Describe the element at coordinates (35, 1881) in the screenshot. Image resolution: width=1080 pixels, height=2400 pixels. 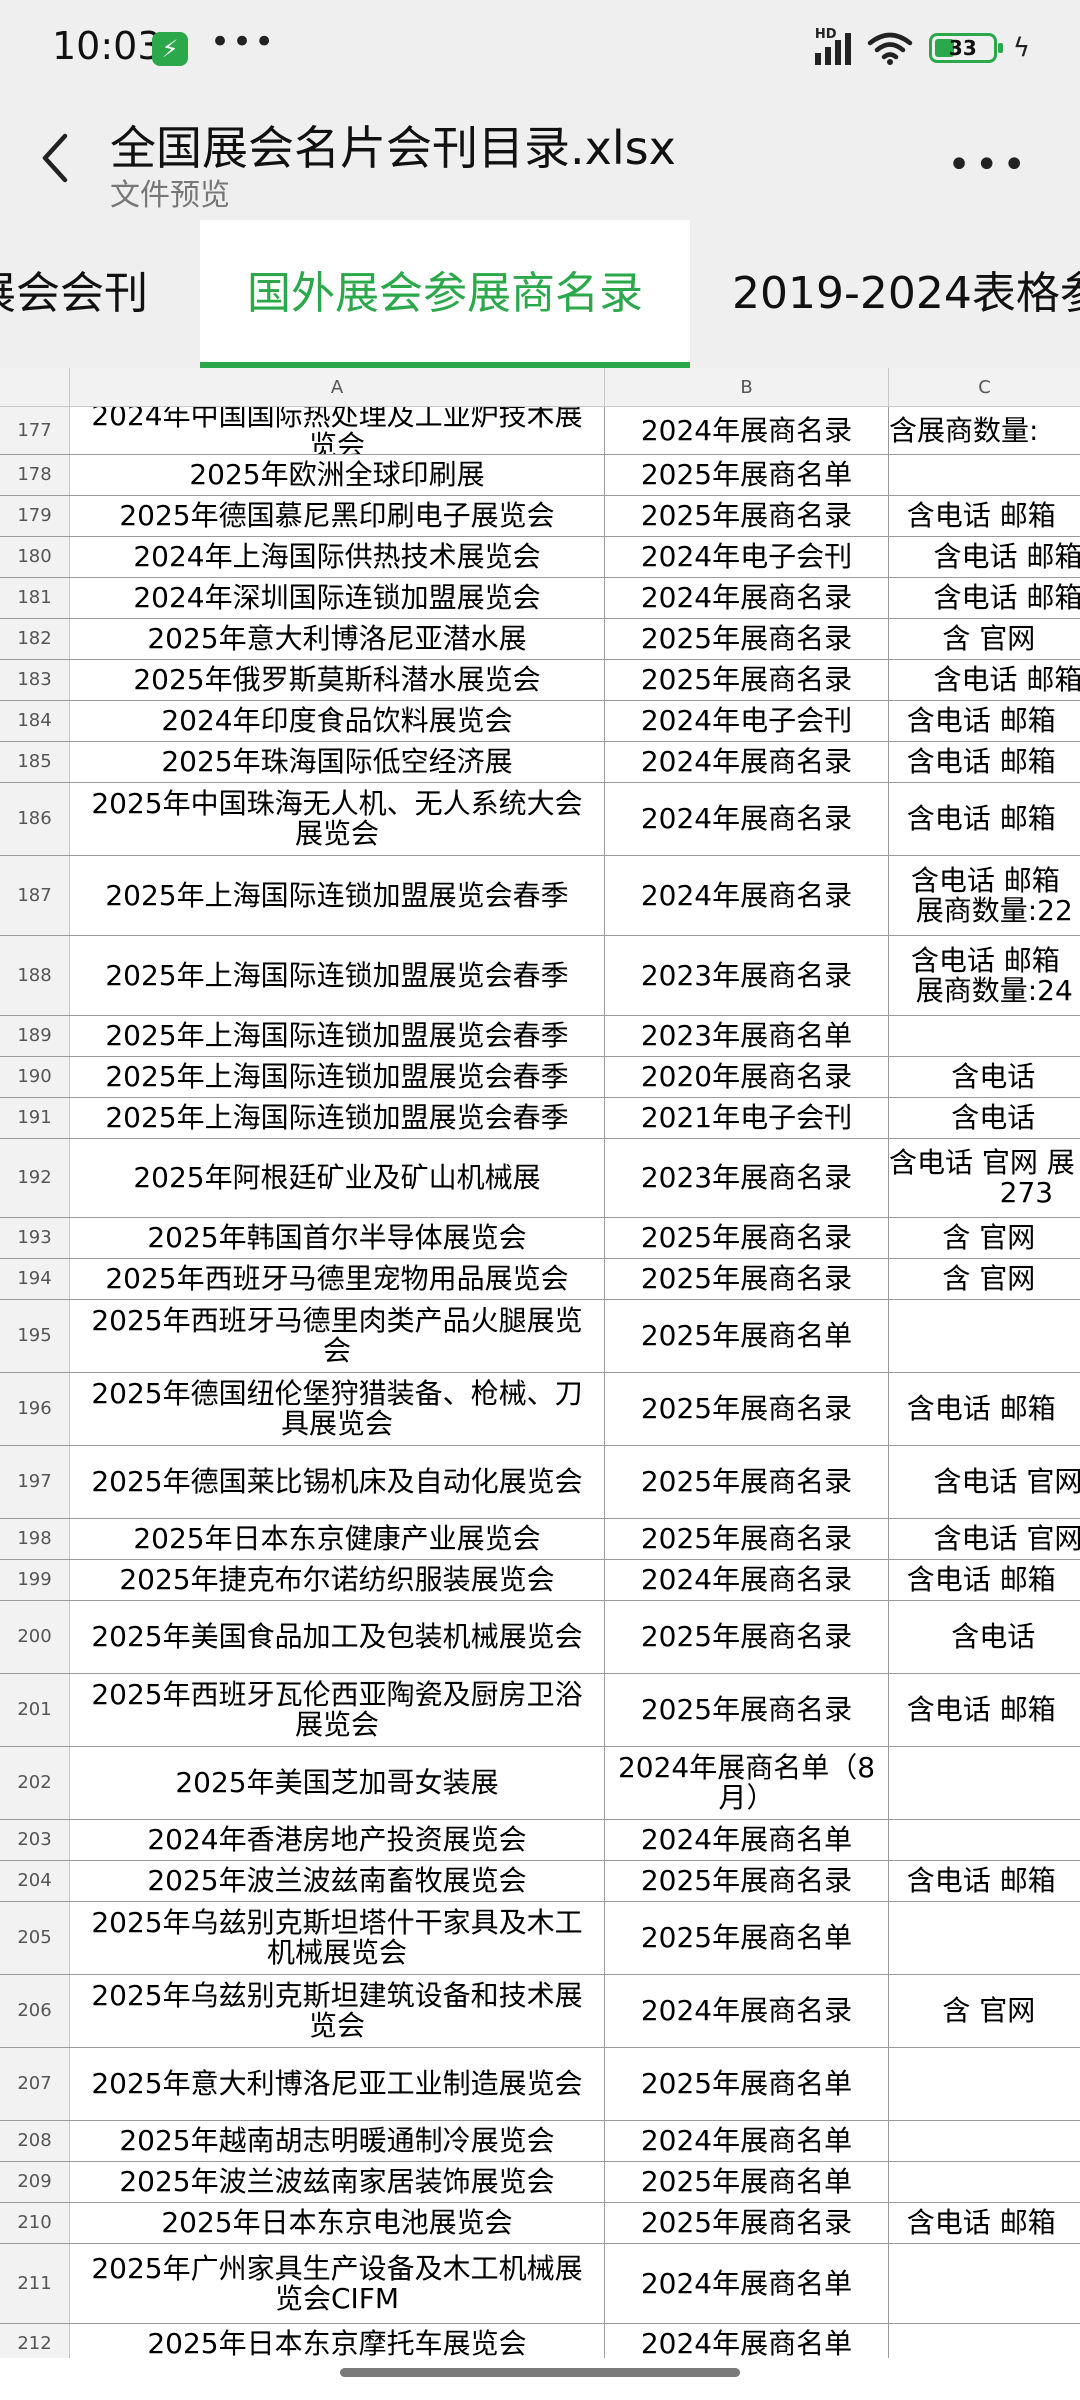
I see `row-number: 204` at that location.